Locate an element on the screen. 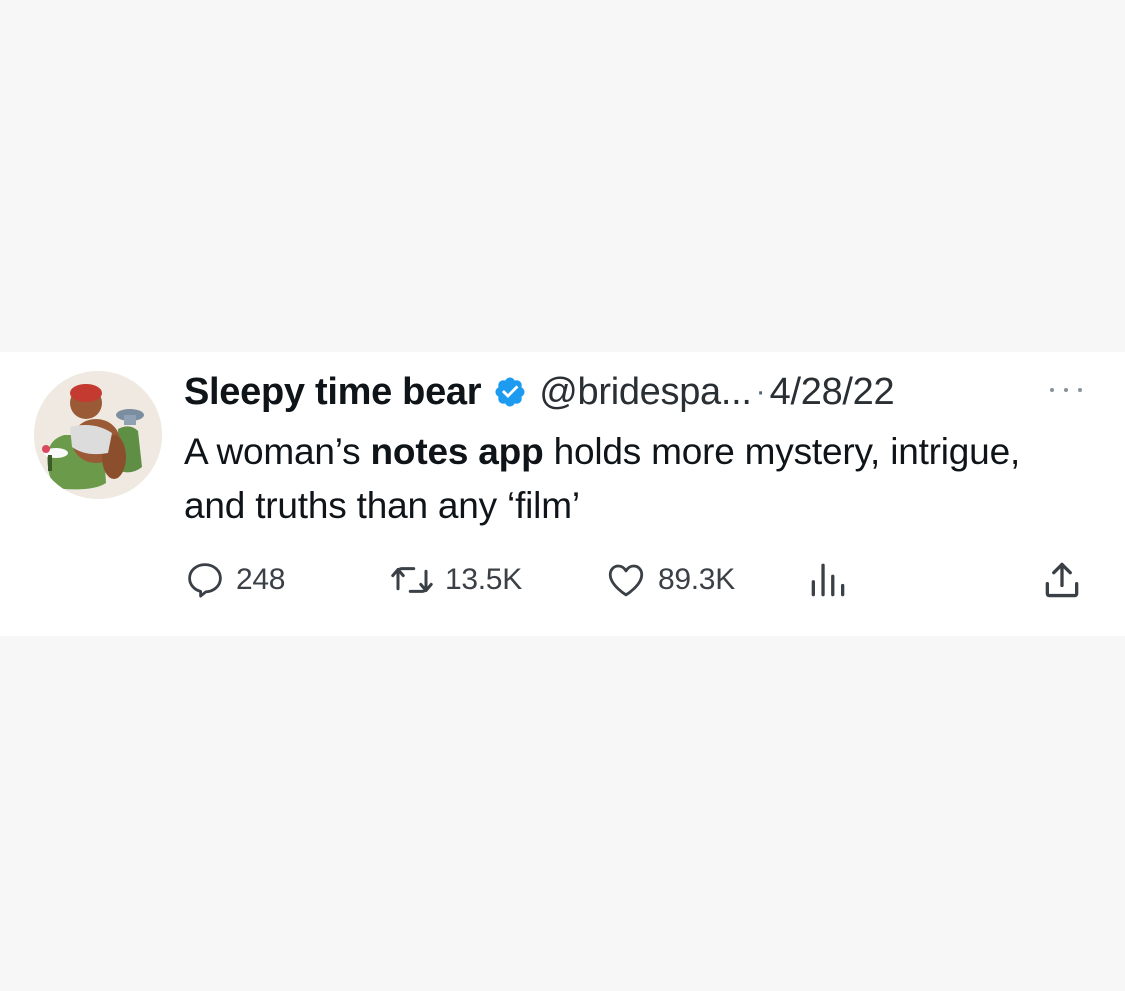 The image size is (1125, 991). verified-badge-icon is located at coordinates (510, 392).